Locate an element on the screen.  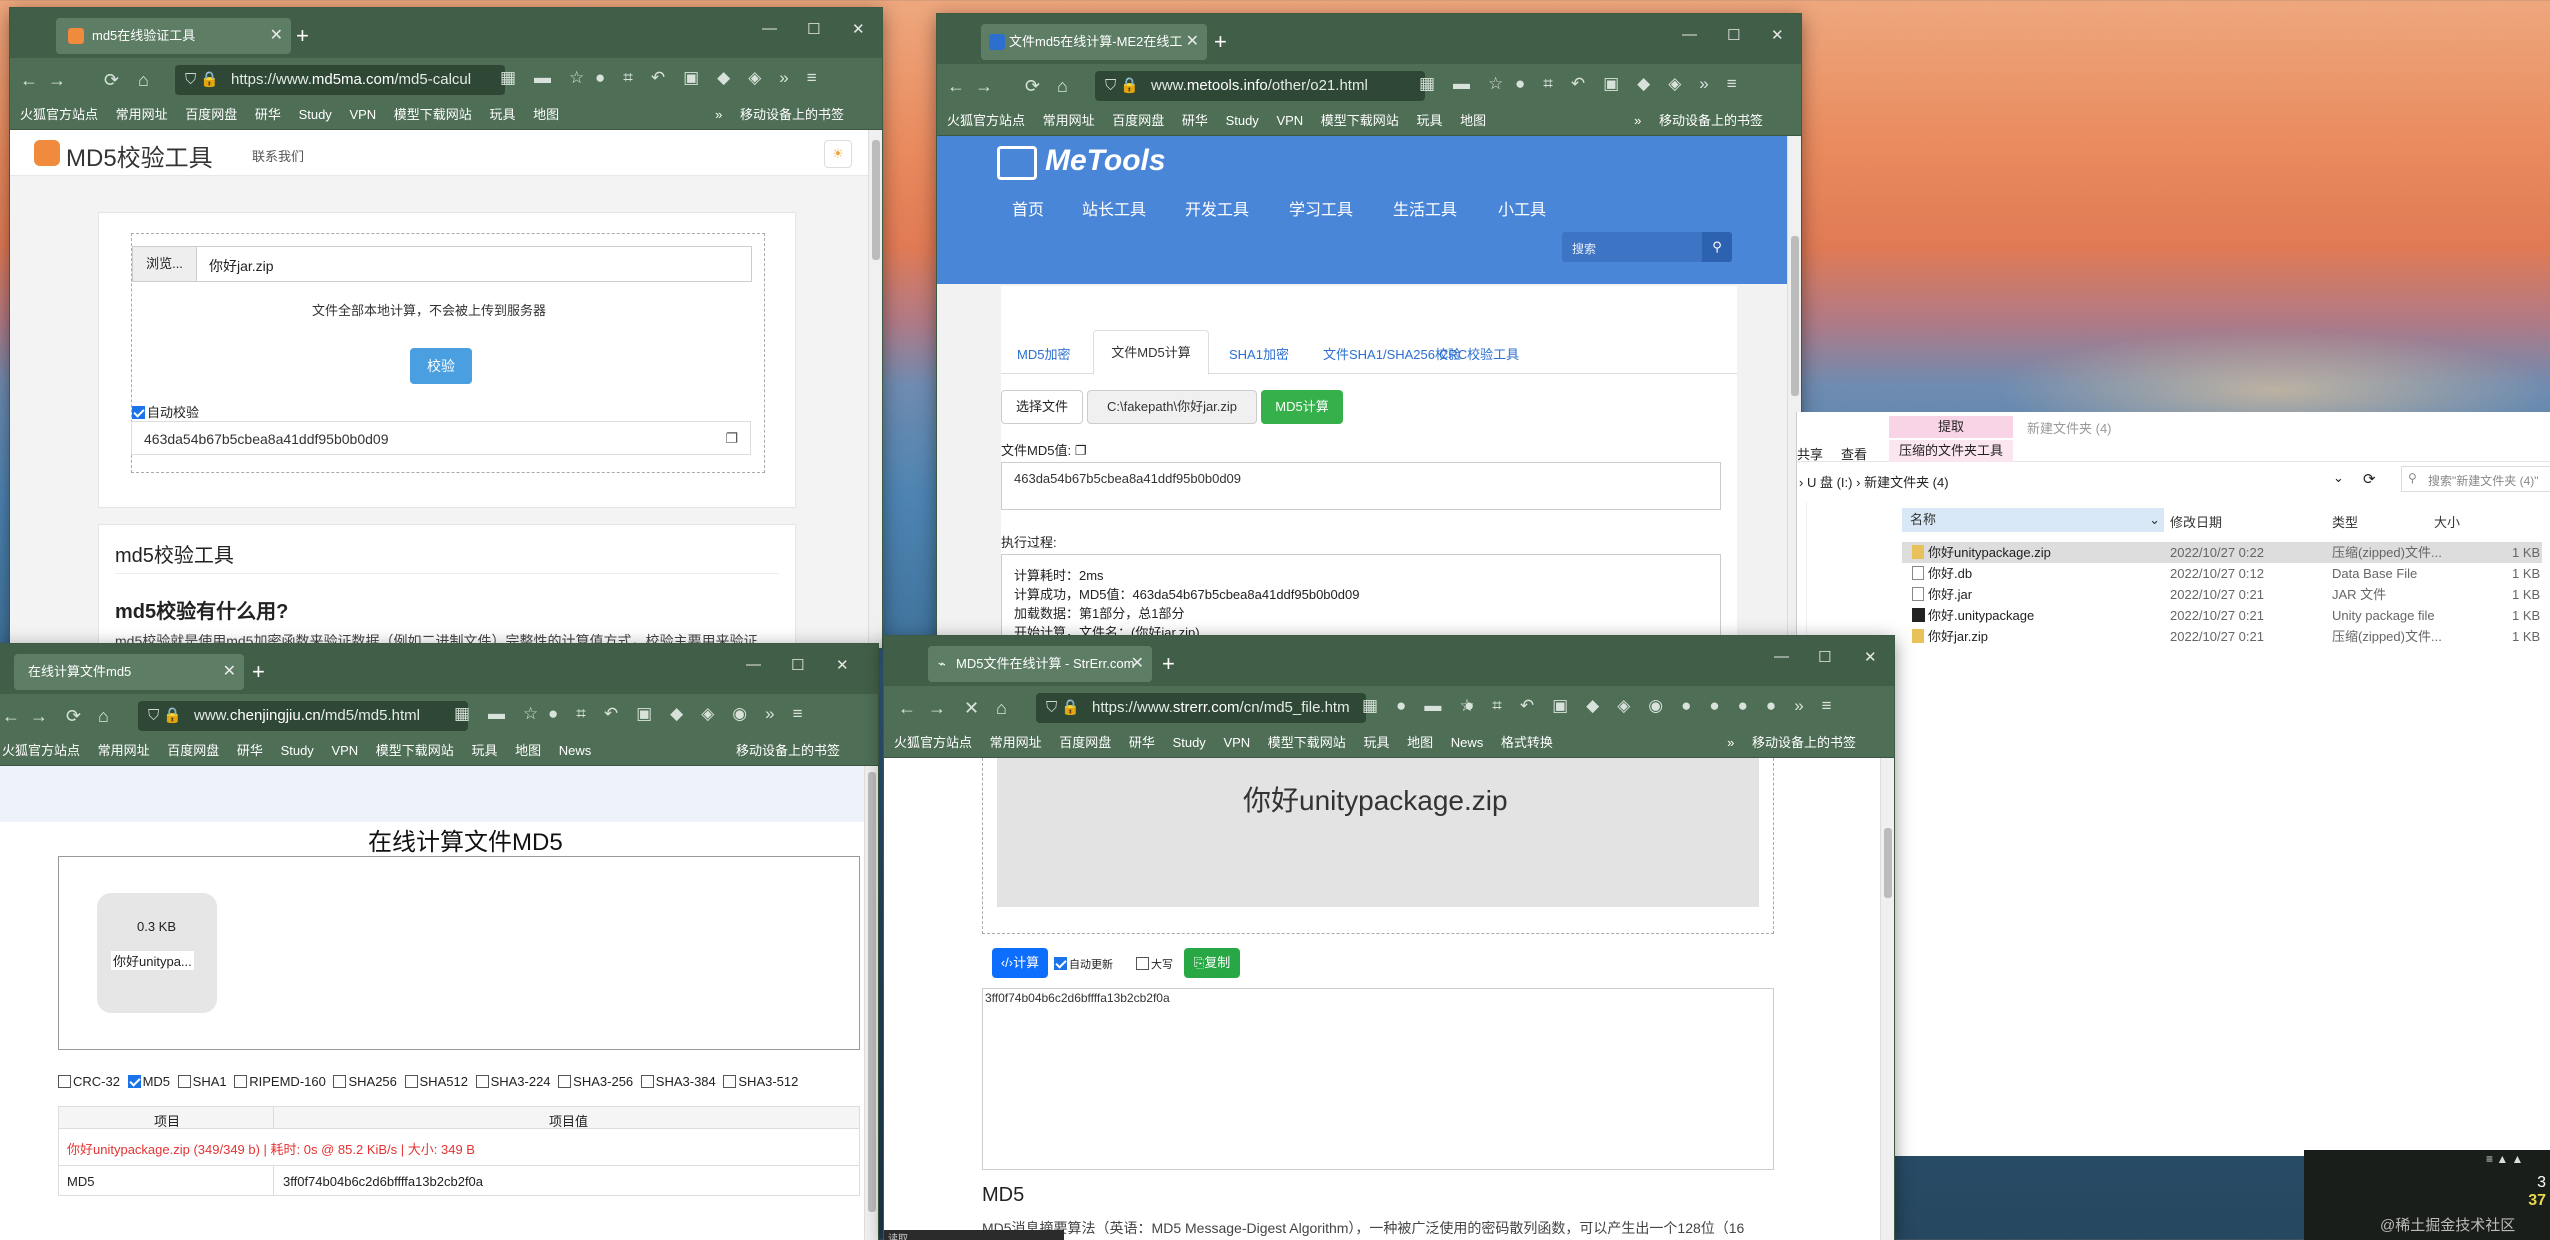
nav-dev-tools: 开发工具 is located at coordinates (1217, 208).